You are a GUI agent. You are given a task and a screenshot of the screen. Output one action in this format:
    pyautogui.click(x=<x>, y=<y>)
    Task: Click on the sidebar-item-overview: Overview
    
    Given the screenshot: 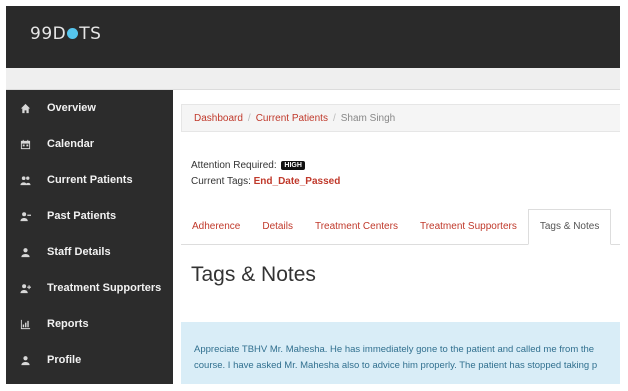 What is the action you would take?
    pyautogui.click(x=89, y=108)
    